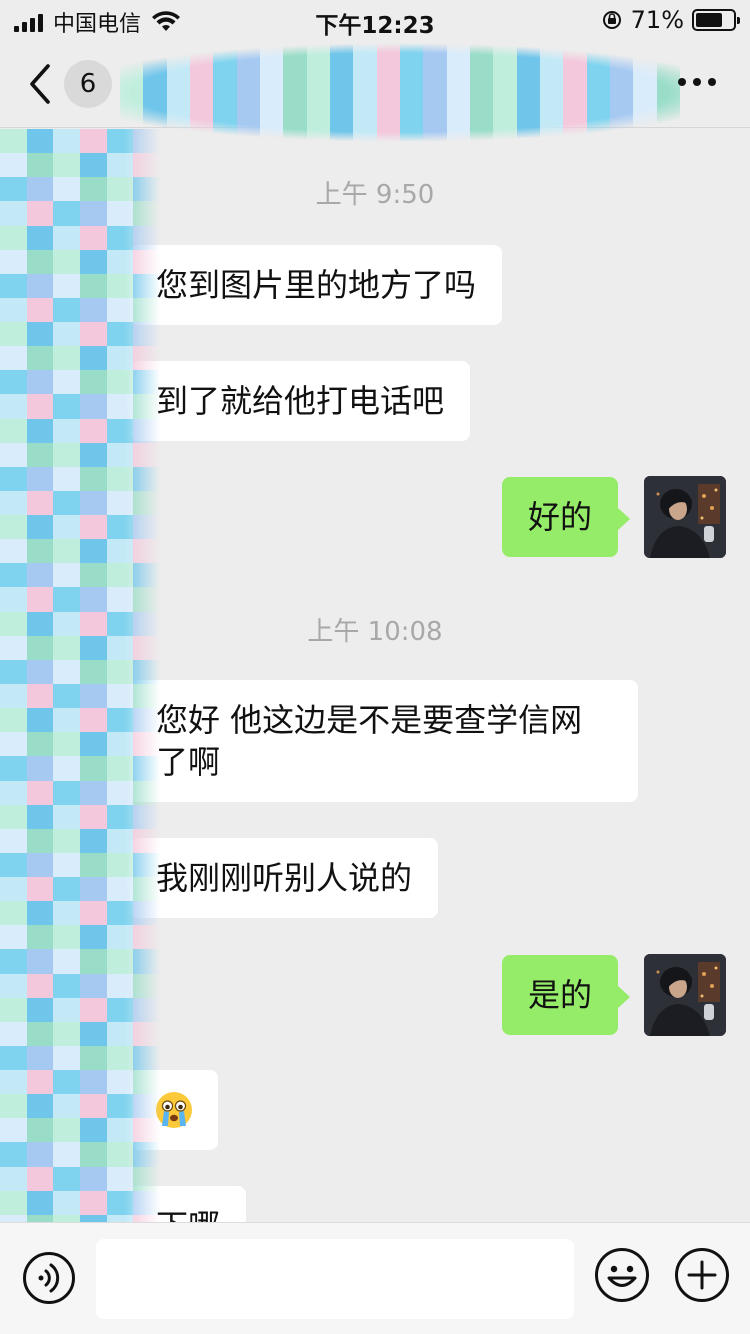 The width and height of the screenshot is (750, 1334). Describe the element at coordinates (188, 1214) in the screenshot. I see `message-text: 下哪` at that location.